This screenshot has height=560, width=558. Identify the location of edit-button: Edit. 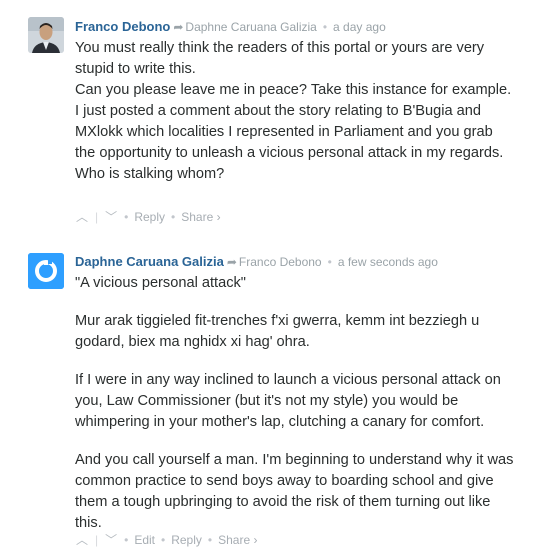
(144, 540).